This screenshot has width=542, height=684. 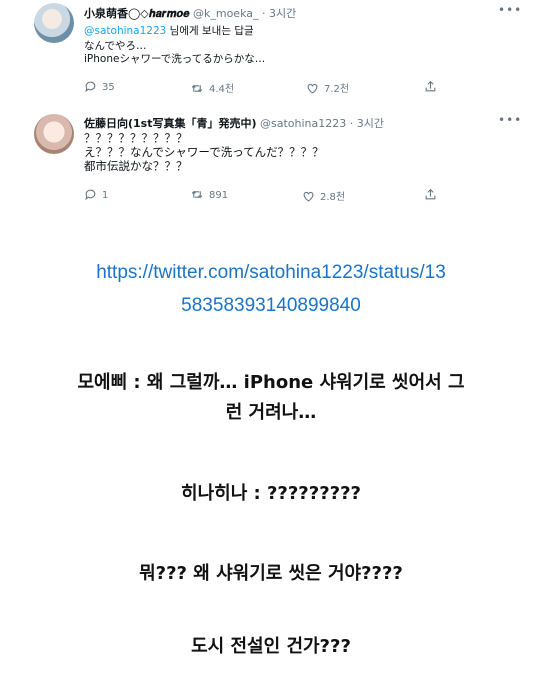 What do you see at coordinates (271, 493) in the screenshot?
I see `caption-hina: 히나히나 : ?????????` at bounding box center [271, 493].